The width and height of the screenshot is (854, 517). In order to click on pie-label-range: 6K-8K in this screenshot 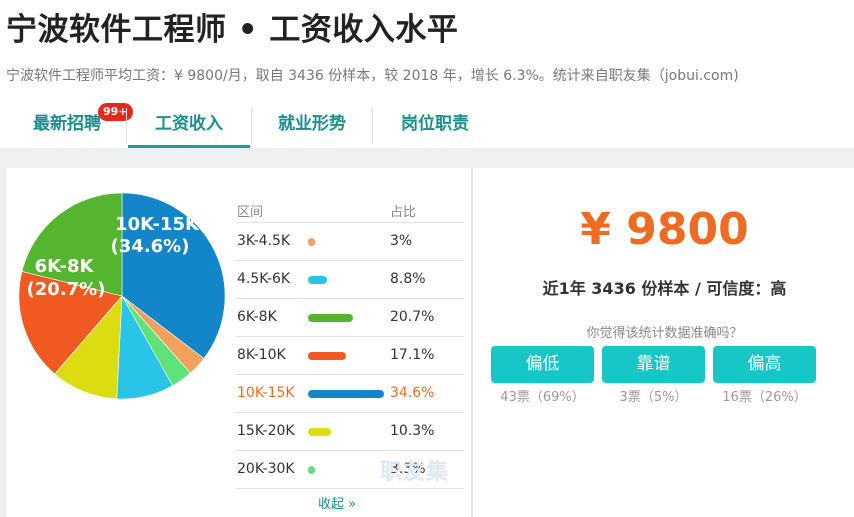, I will do `click(65, 266)`.